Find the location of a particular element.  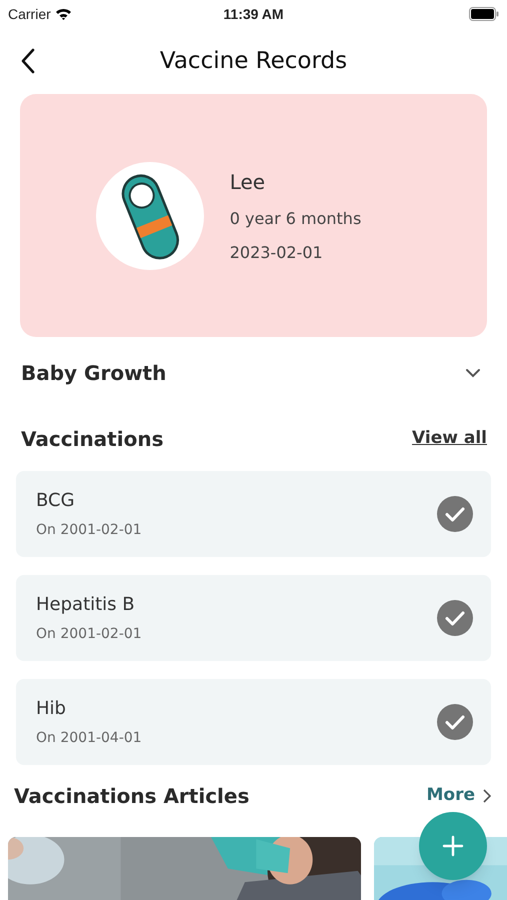

section-title: Vaccinations is located at coordinates (92, 439).